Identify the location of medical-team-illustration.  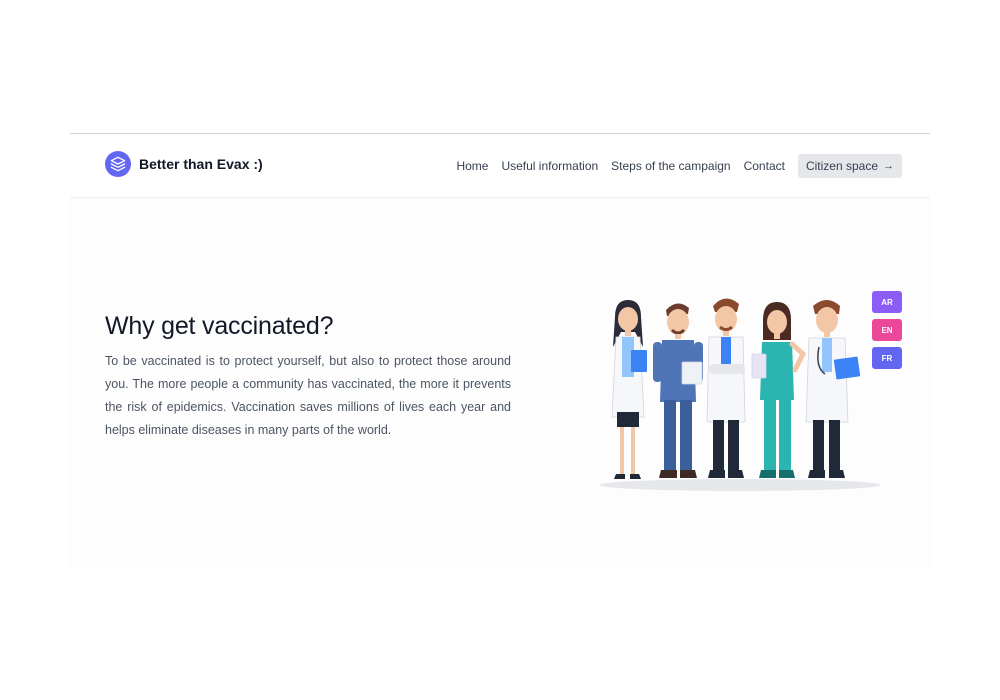
(740, 394).